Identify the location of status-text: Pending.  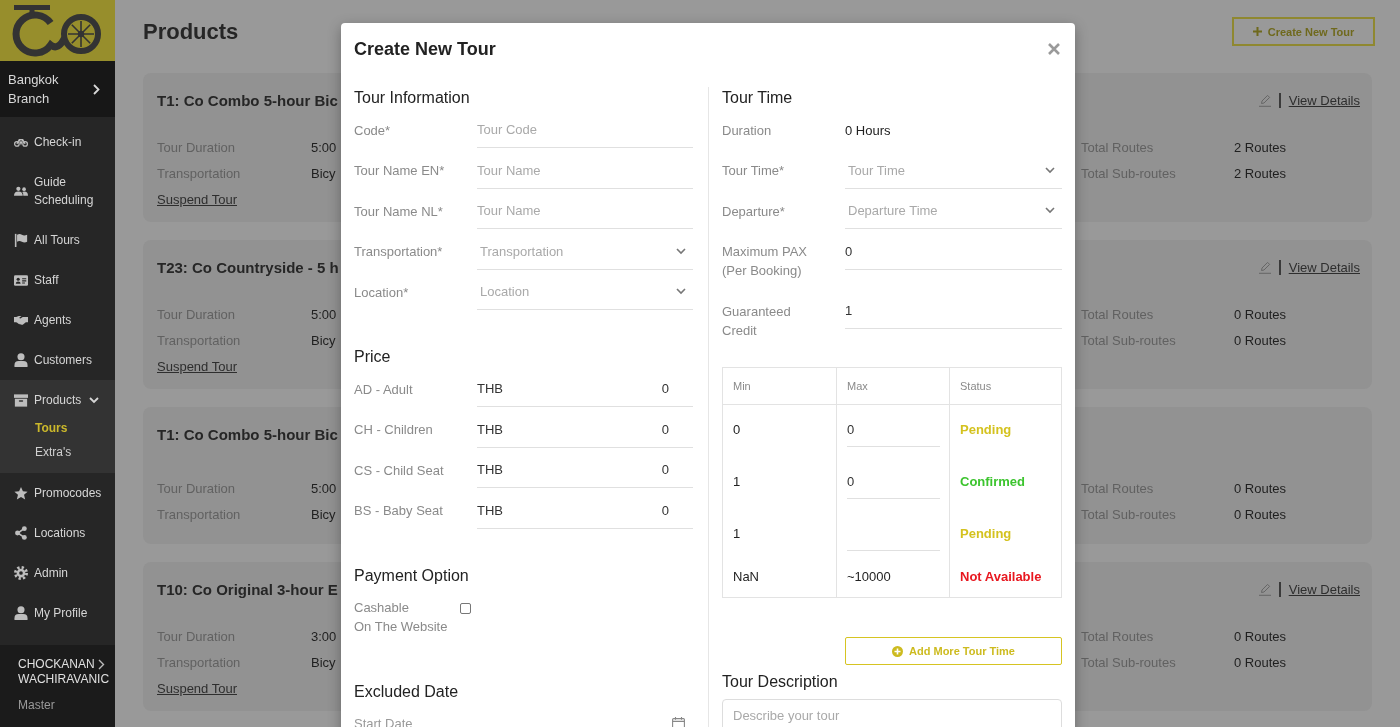
(986, 430).